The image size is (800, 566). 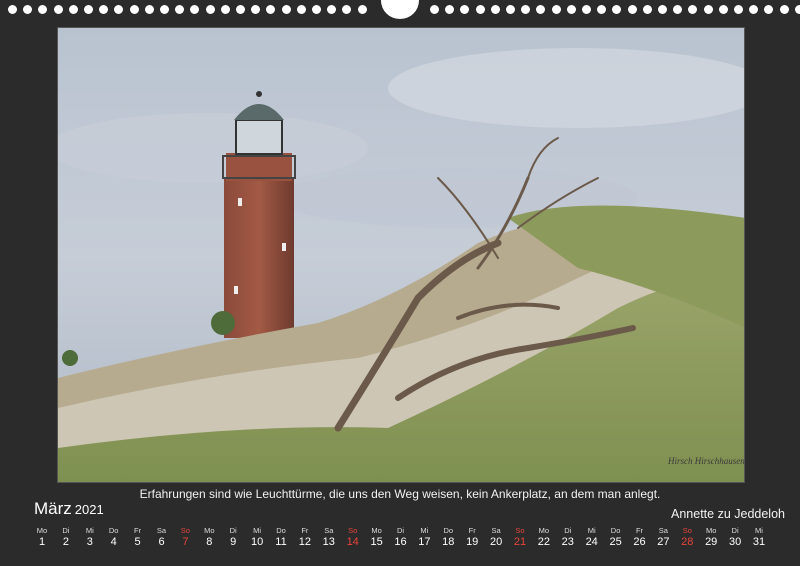 I want to click on calendar-day: Do 4, so click(x=114, y=537).